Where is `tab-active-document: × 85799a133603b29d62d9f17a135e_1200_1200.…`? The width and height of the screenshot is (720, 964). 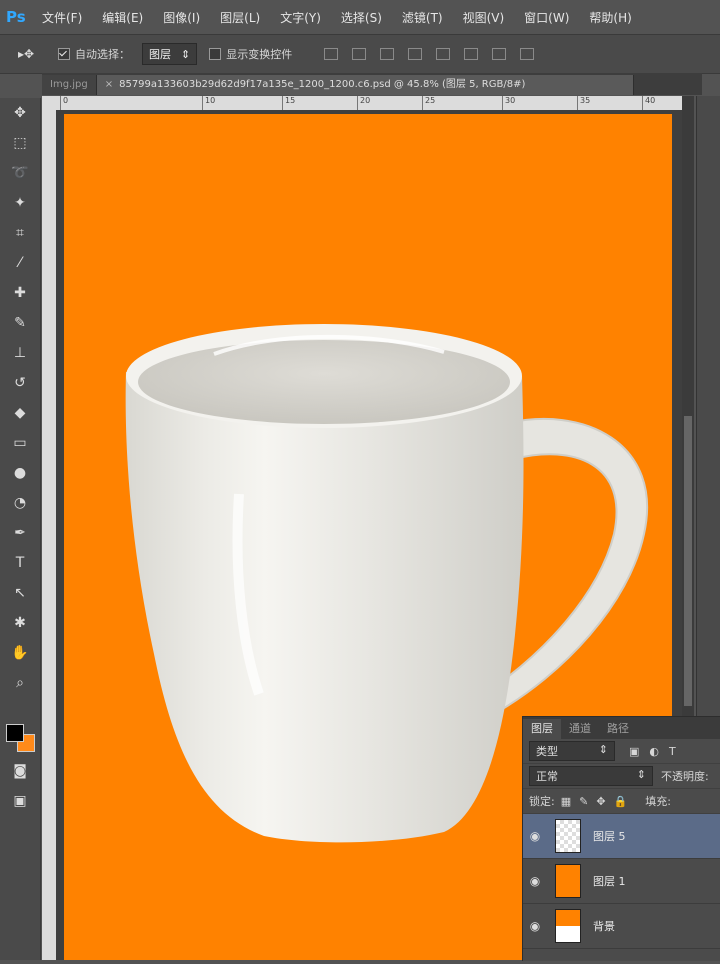 tab-active-document: × 85799a133603b29d62d9f17a135e_1200_1200.… is located at coordinates (365, 85).